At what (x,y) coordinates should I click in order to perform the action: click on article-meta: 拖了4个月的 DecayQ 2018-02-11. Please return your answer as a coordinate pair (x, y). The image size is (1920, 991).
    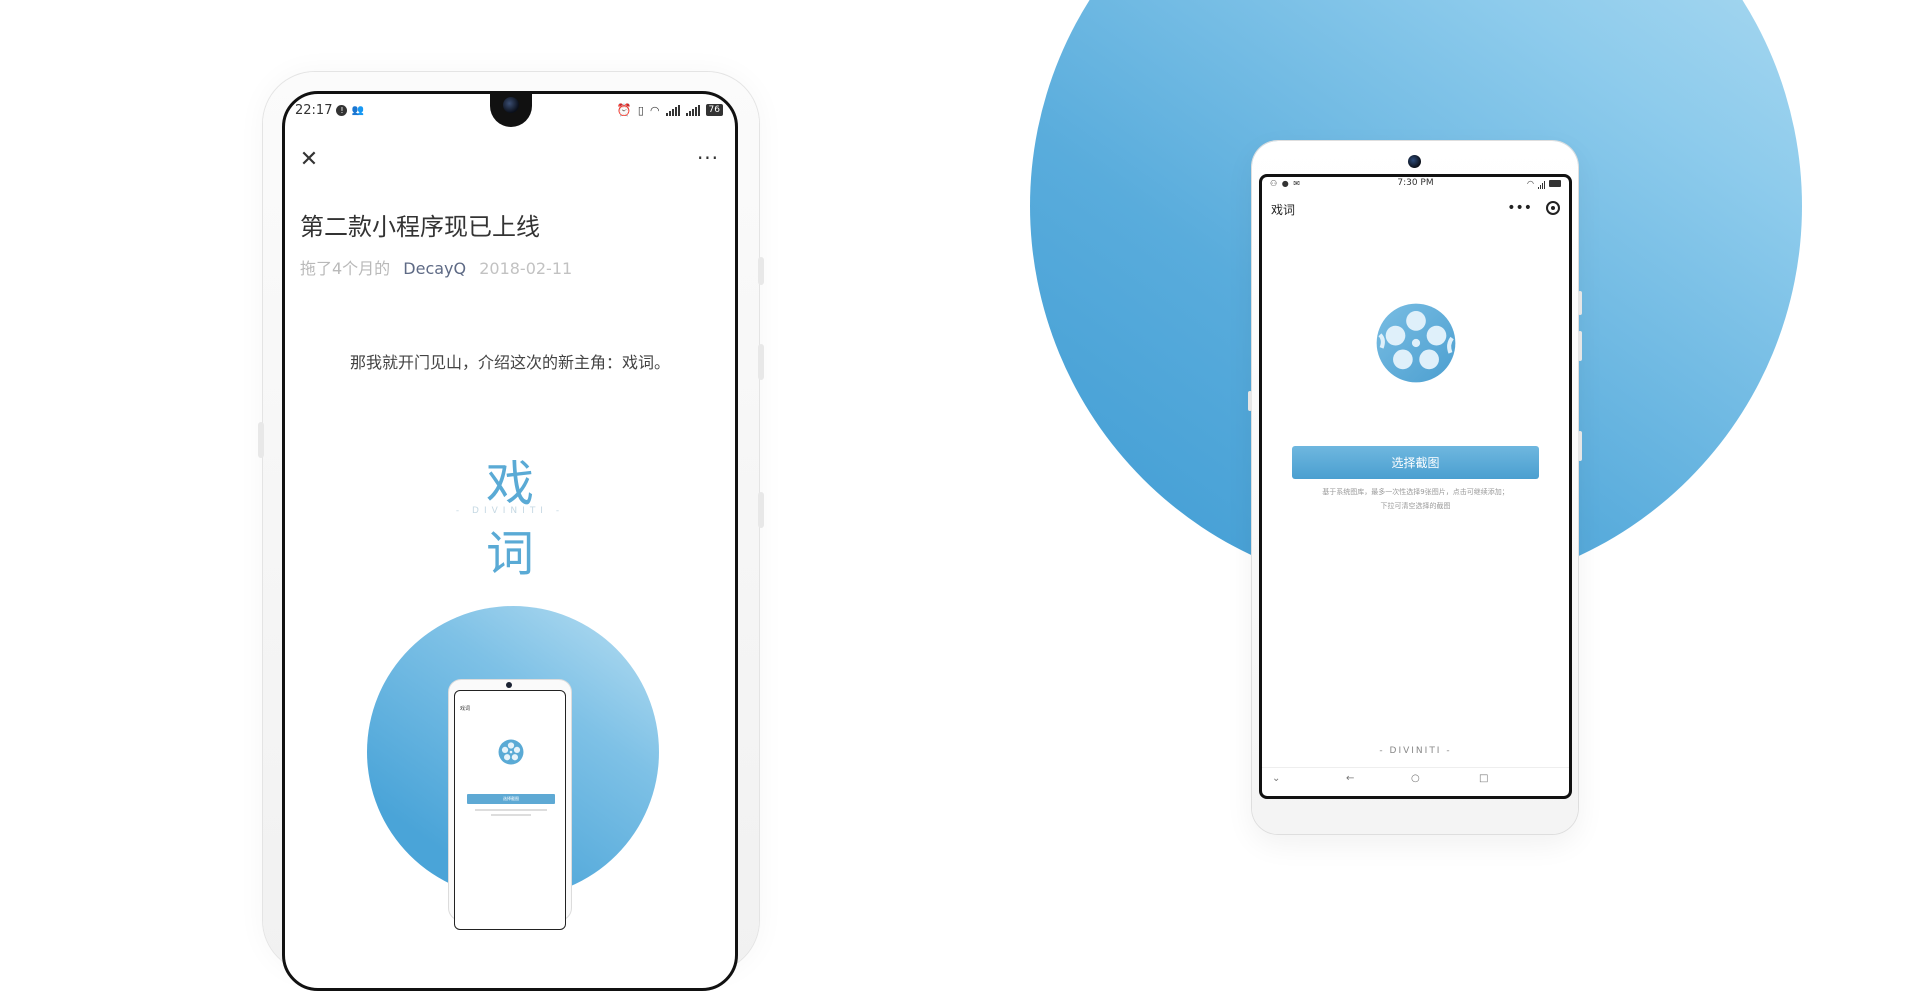
    Looking at the image, I should click on (436, 267).